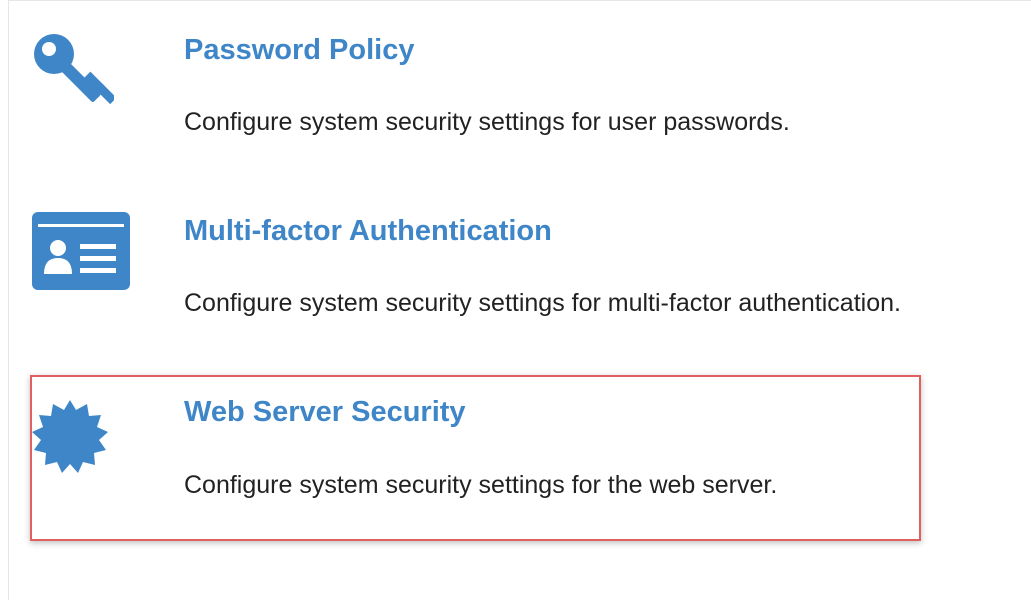  I want to click on top-divider, so click(519, 0).